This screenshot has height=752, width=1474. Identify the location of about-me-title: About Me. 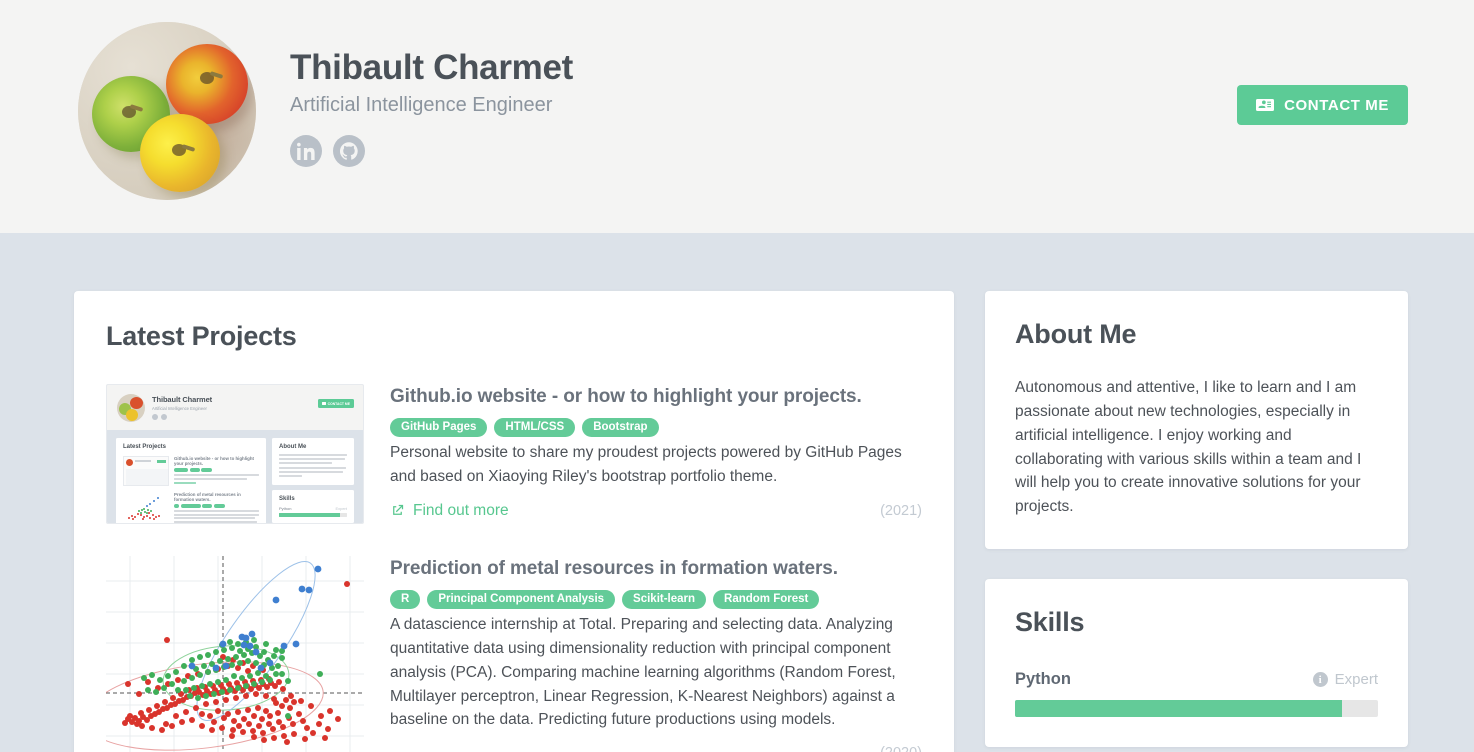
(1076, 334).